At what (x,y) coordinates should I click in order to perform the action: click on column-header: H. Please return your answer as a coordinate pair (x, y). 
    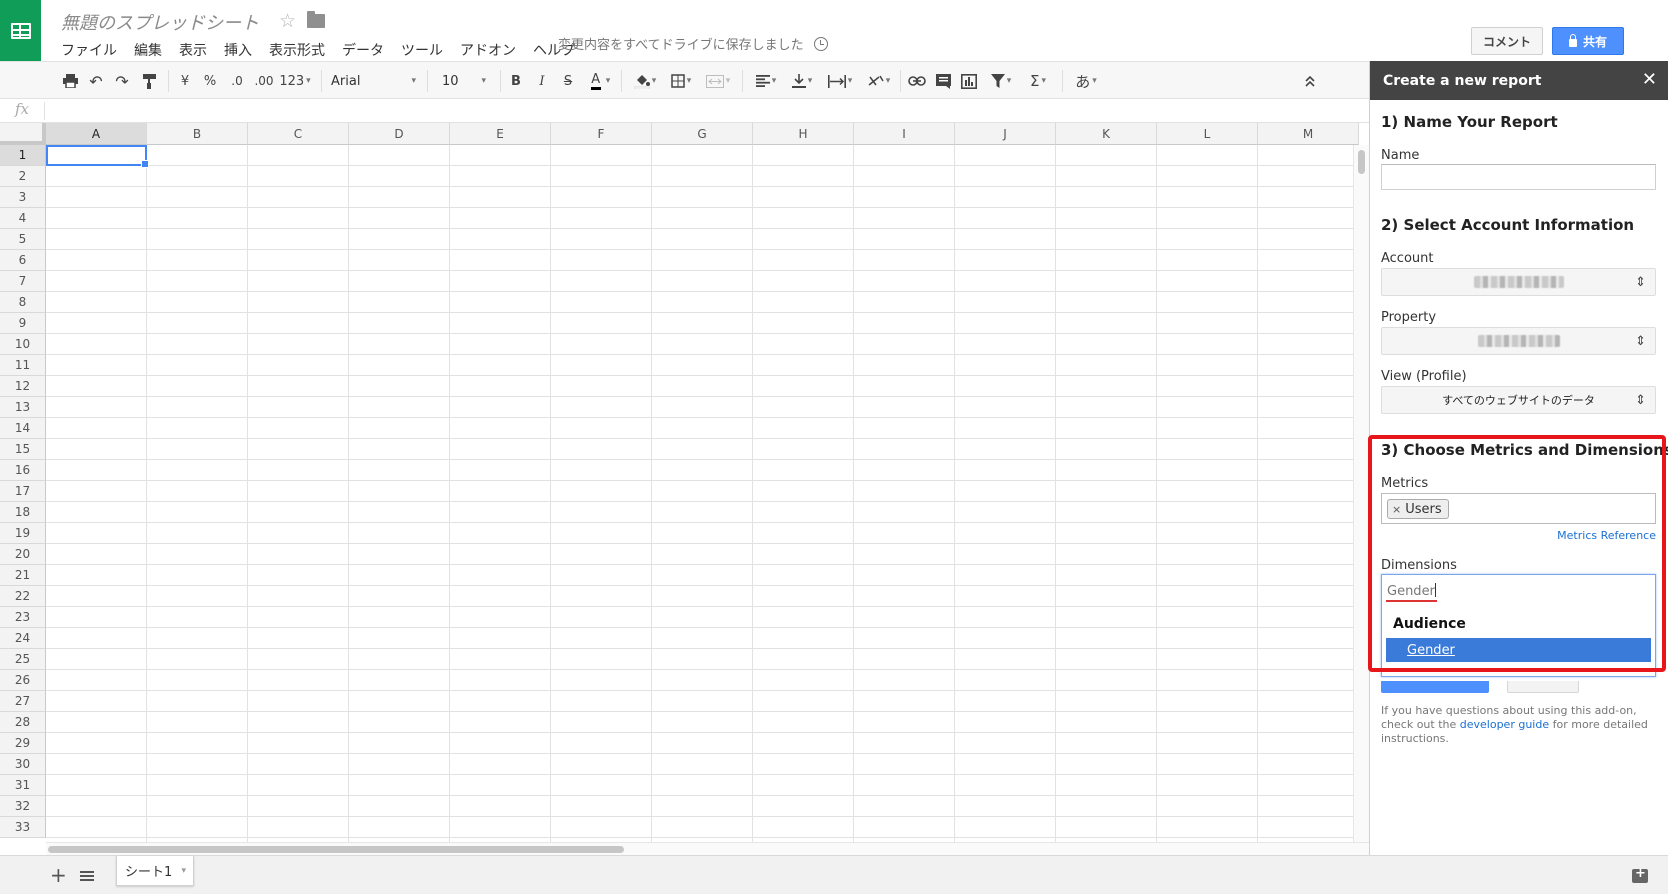
    Looking at the image, I should click on (803, 134).